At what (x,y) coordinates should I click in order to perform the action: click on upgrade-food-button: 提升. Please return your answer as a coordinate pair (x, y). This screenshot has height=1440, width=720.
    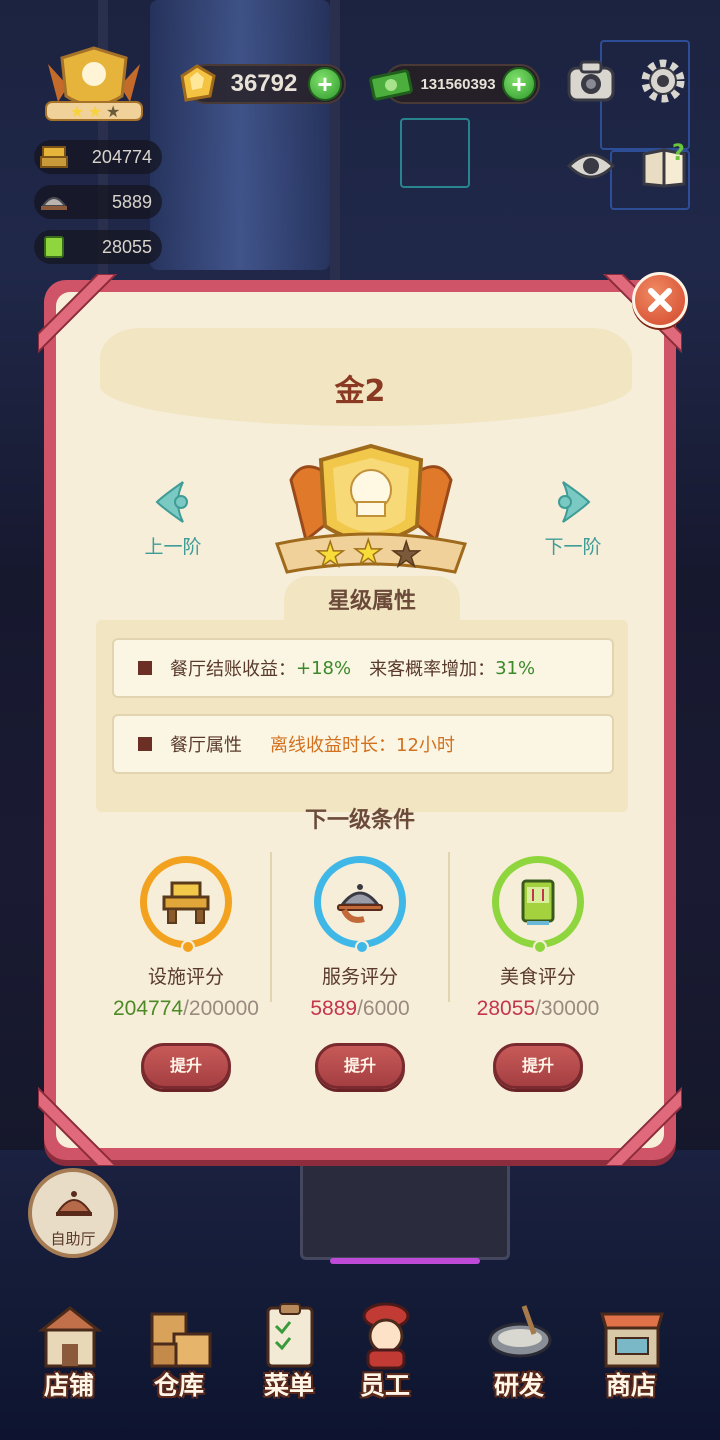
    Looking at the image, I should click on (538, 1066).